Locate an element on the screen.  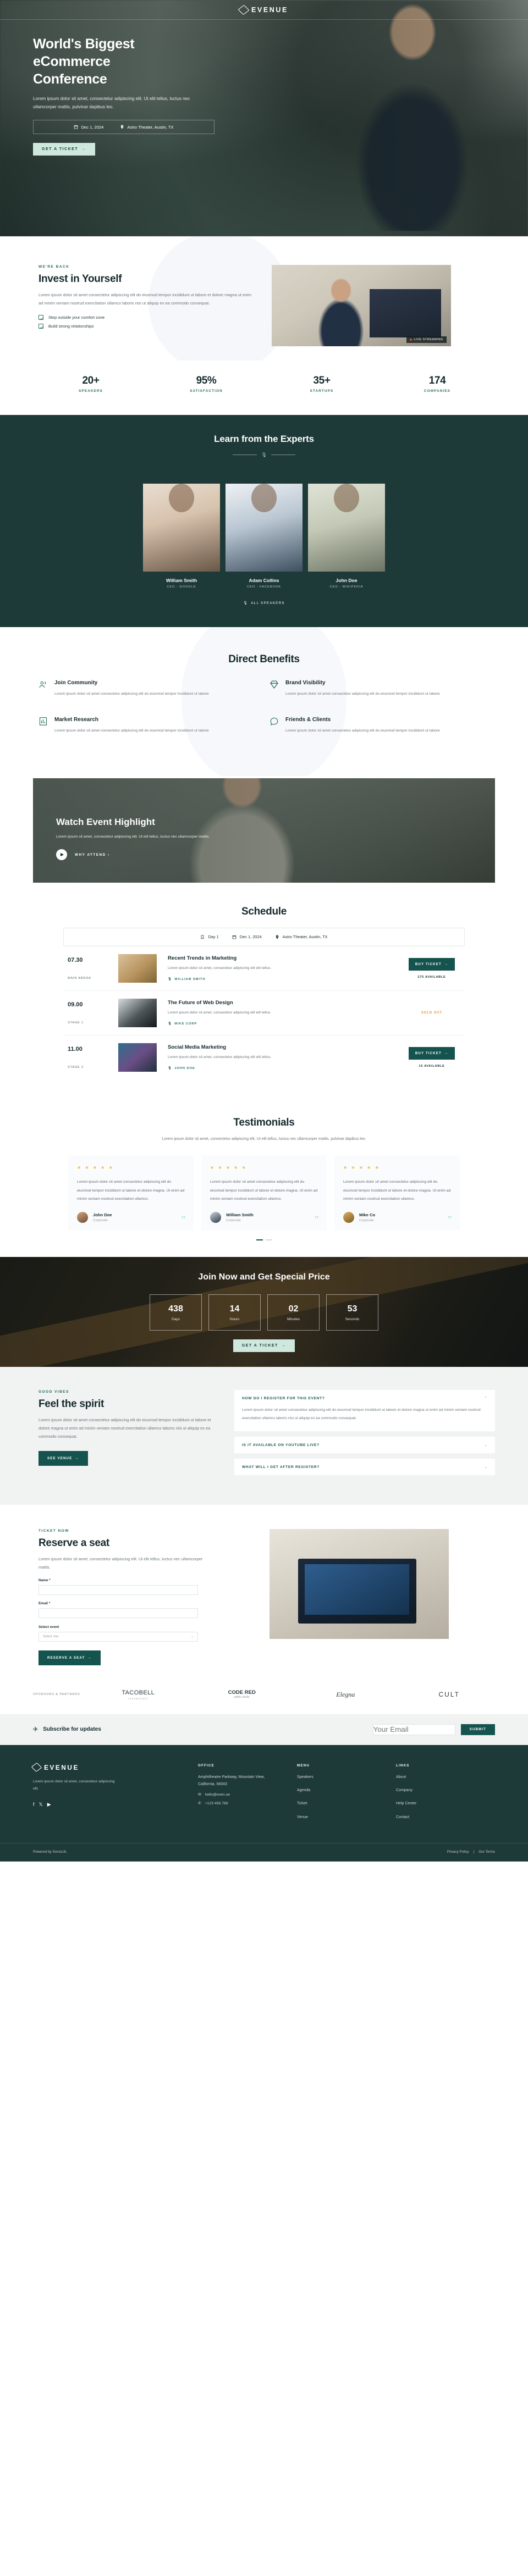
live-streaming-badge: LIVE STREAMING is located at coordinates (426, 339).